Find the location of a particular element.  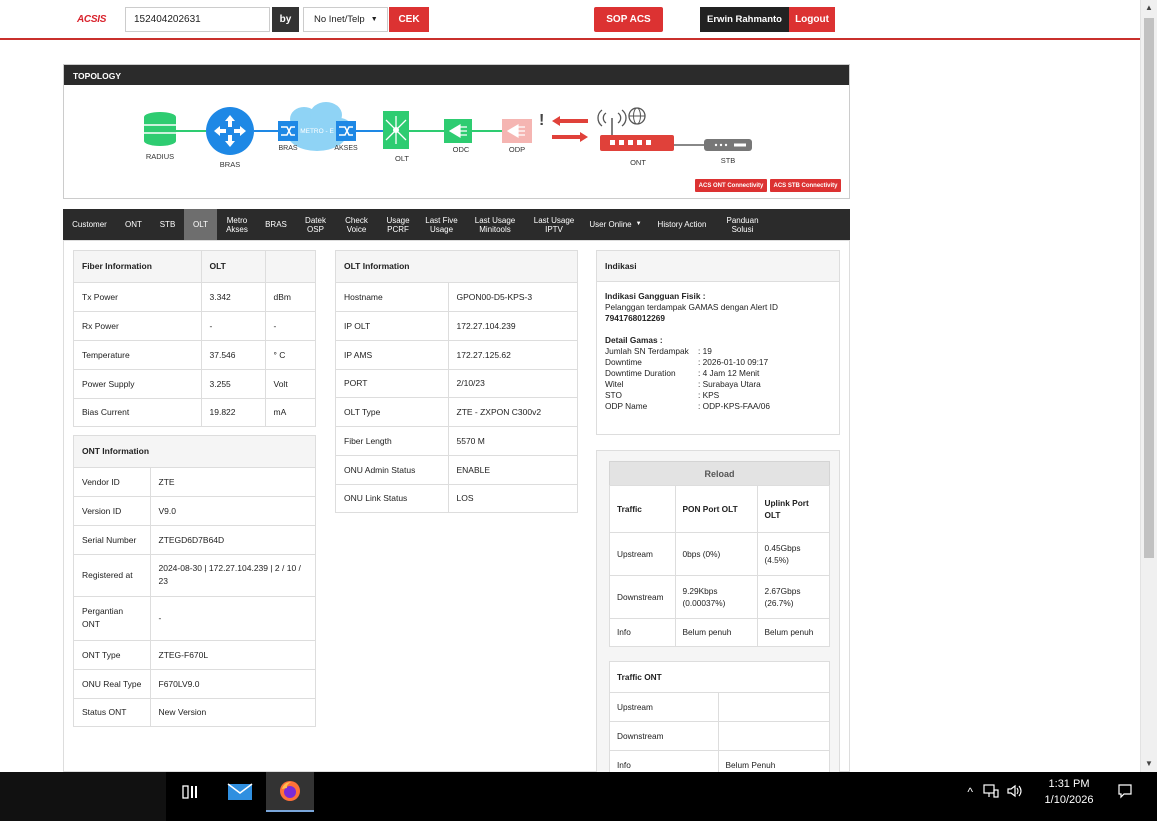

notification-icon is located at coordinates (1125, 792).